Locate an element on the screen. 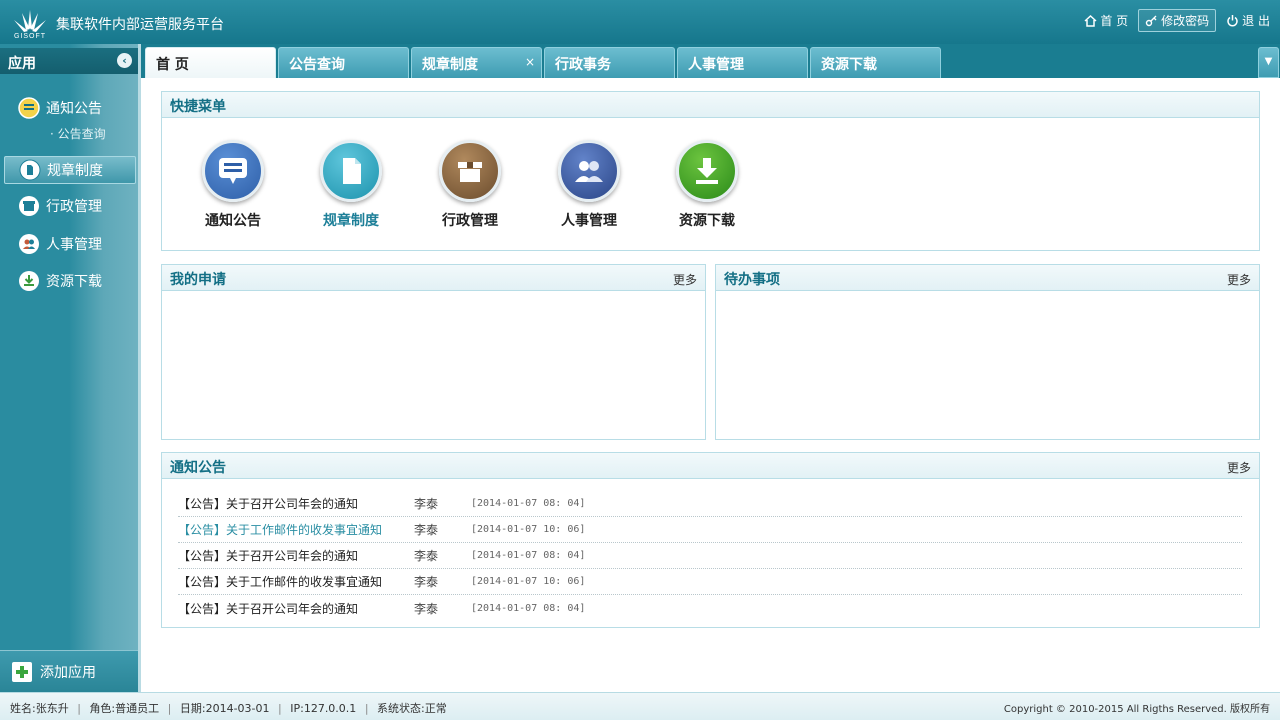 This screenshot has height=720, width=1280. tab-home: 首 页 is located at coordinates (210, 62).